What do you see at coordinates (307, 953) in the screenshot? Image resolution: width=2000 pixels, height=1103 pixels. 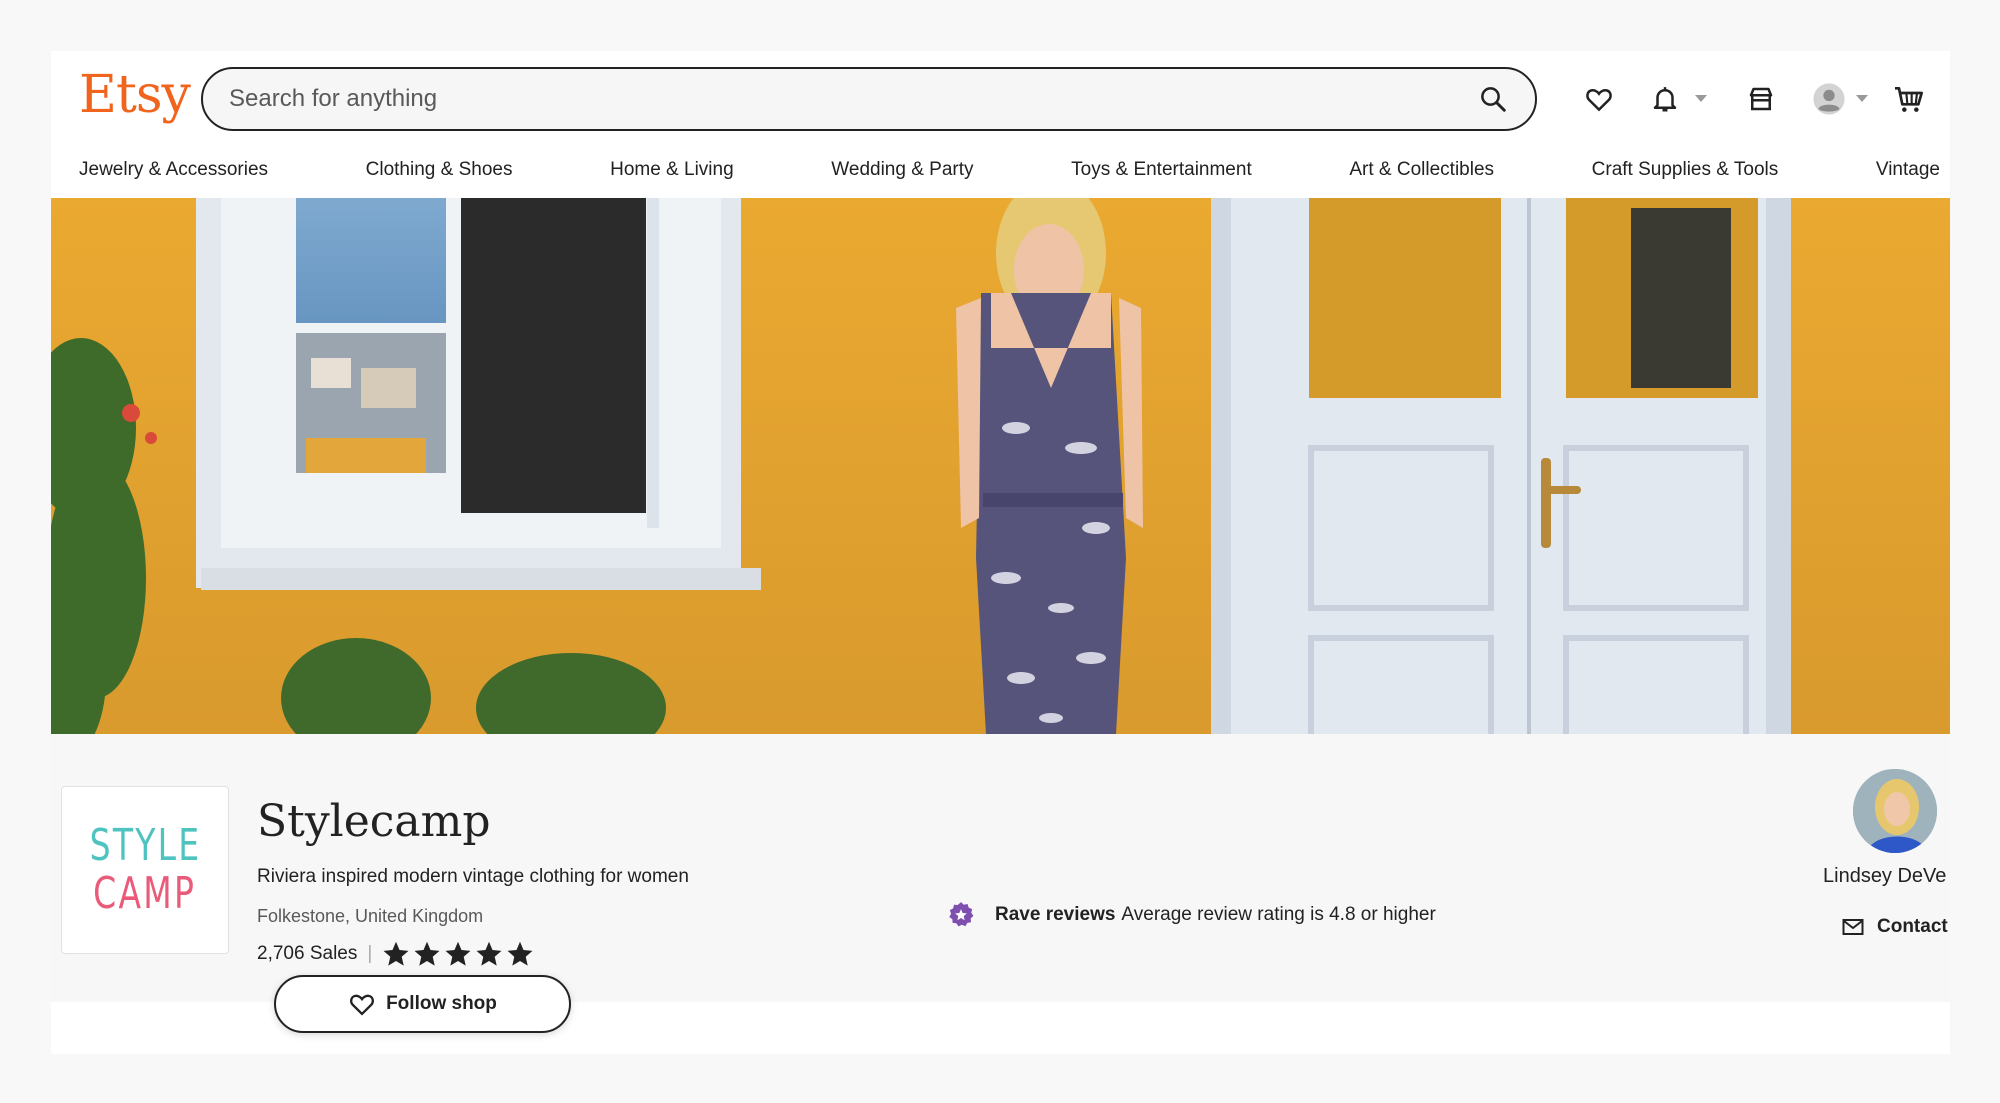 I see `sales-count: 2,706 Sales` at bounding box center [307, 953].